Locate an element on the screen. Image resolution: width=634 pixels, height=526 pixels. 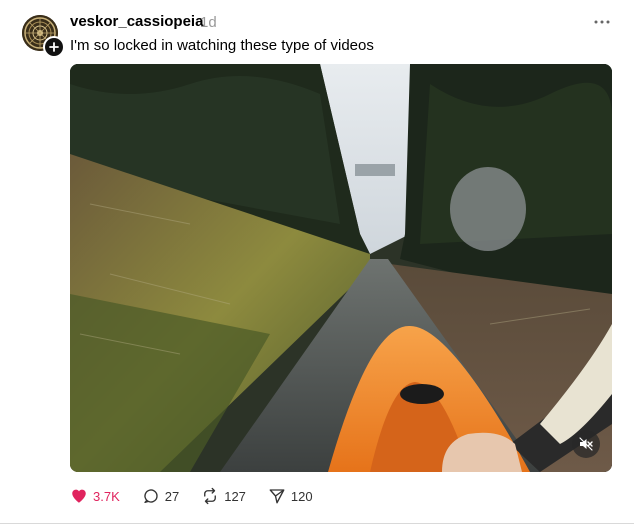
send-icon is located at coordinates (277, 496).